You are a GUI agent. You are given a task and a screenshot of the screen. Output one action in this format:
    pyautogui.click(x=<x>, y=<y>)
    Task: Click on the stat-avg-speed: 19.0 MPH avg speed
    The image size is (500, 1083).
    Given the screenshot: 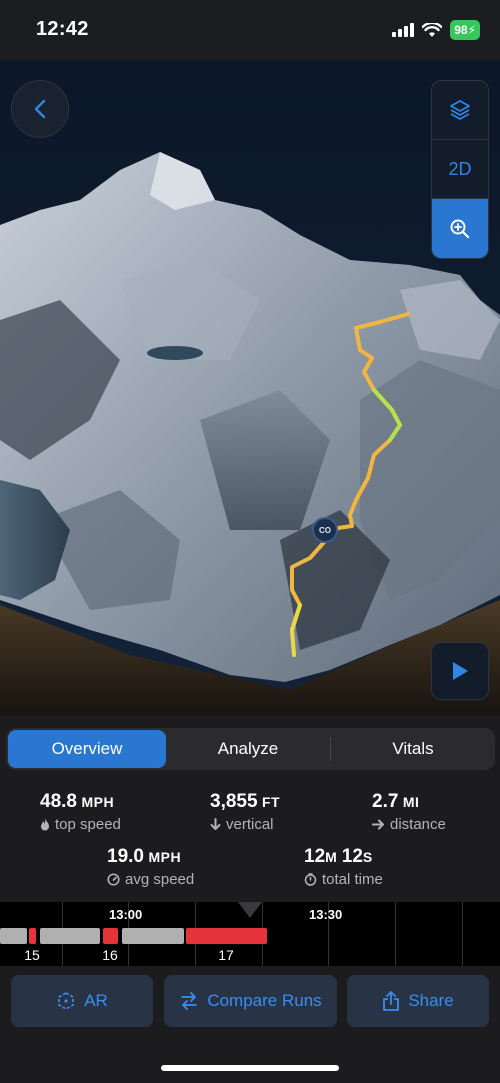 What is the action you would take?
    pyautogui.click(x=150, y=867)
    